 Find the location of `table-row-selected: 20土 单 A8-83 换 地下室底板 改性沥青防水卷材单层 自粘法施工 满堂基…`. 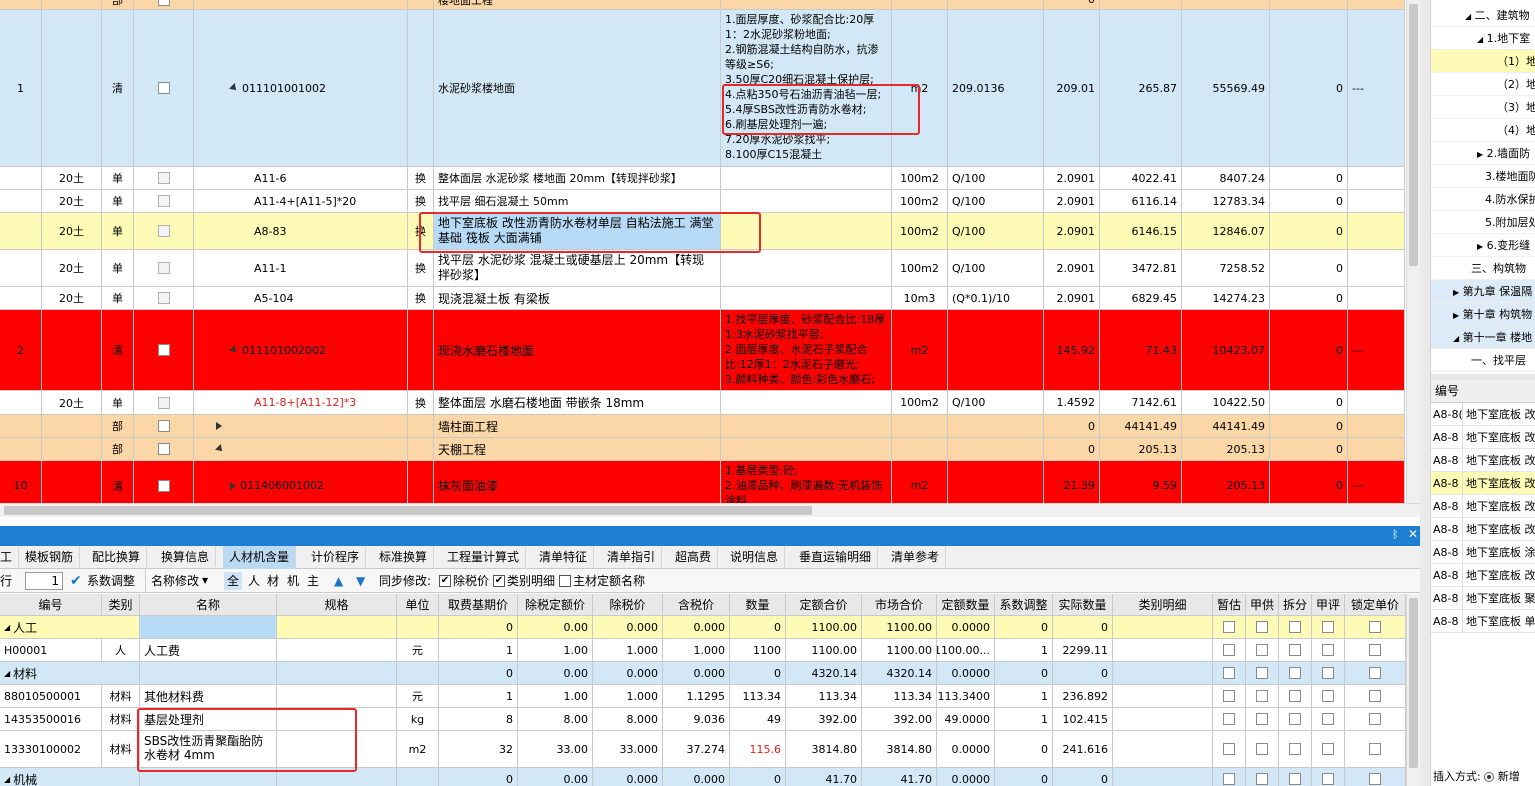

table-row-selected: 20土 单 A8-83 换 地下室底板 改性沥青防水卷材单层 自粘法施工 满堂基… is located at coordinates (702, 231).